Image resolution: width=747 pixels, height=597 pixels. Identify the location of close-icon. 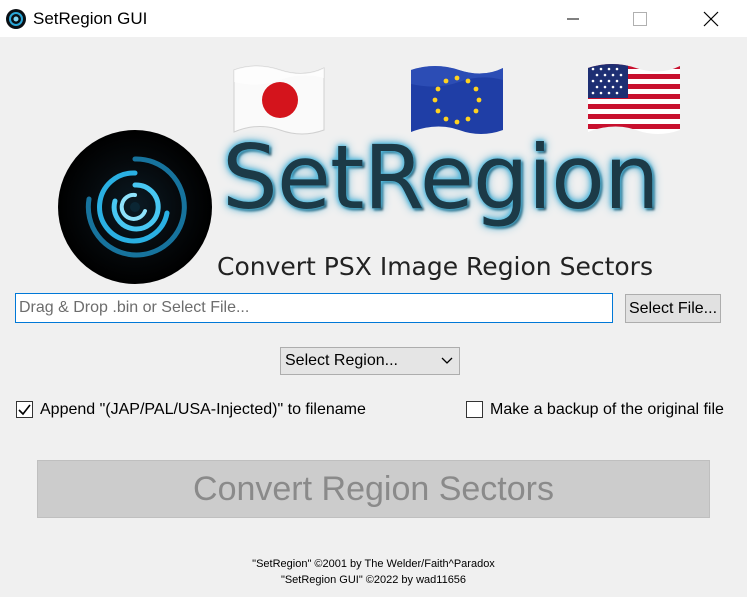
(711, 18).